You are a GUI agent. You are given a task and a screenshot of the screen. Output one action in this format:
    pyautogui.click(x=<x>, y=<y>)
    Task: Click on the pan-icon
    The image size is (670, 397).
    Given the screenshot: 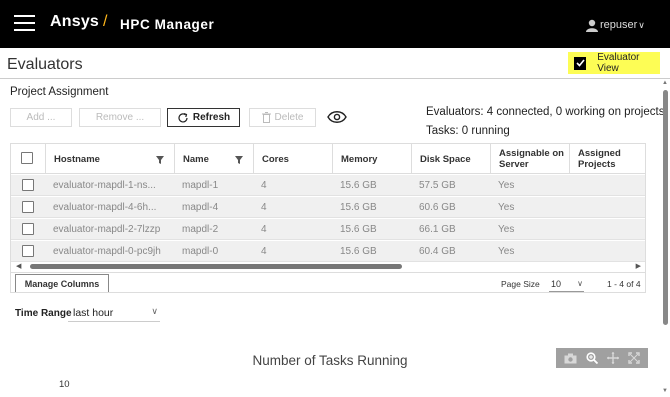 What is the action you would take?
    pyautogui.click(x=612, y=358)
    